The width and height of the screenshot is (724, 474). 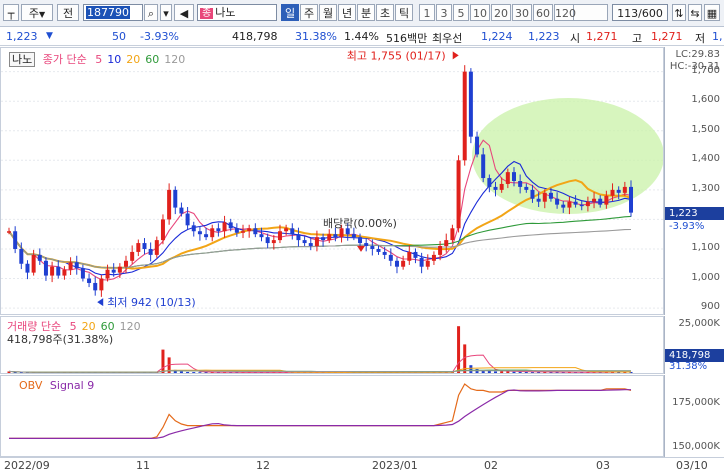 I want to click on chart-type-icon: ┬, so click(x=11, y=12).